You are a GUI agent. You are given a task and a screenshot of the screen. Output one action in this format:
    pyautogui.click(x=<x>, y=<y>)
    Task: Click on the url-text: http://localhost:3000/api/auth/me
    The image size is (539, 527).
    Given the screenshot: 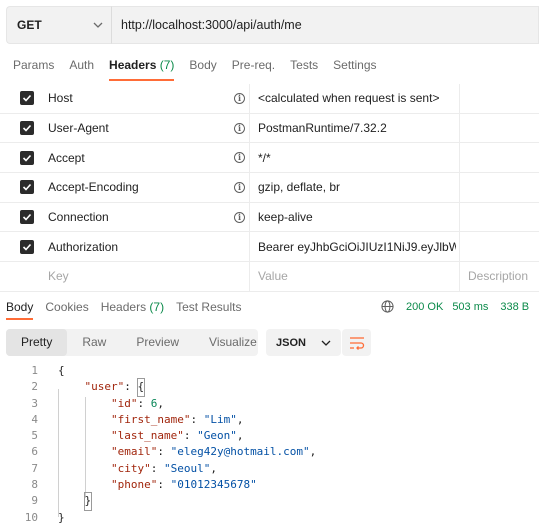 What is the action you would take?
    pyautogui.click(x=211, y=25)
    